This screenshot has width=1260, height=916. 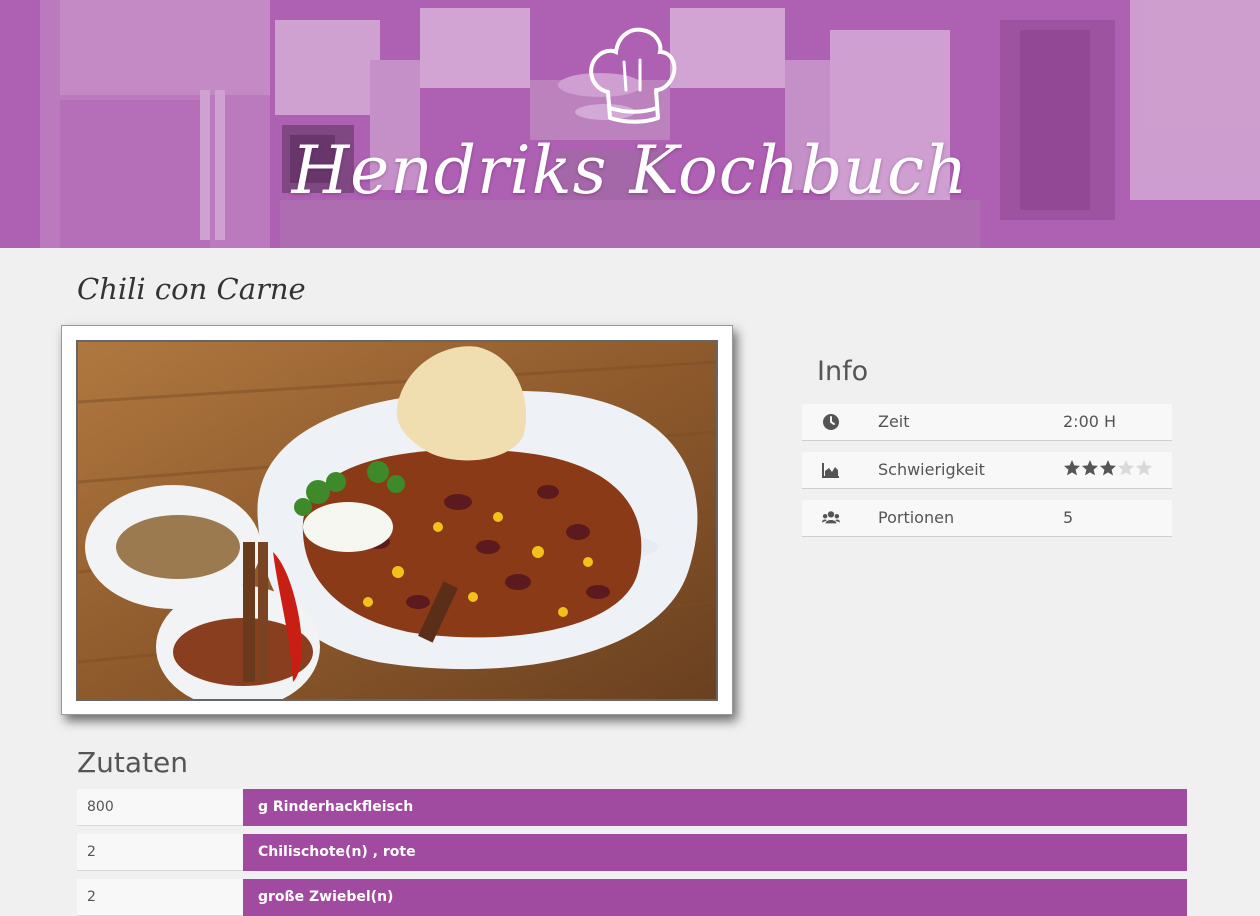 I want to click on difficulty-rating, so click(x=1108, y=469).